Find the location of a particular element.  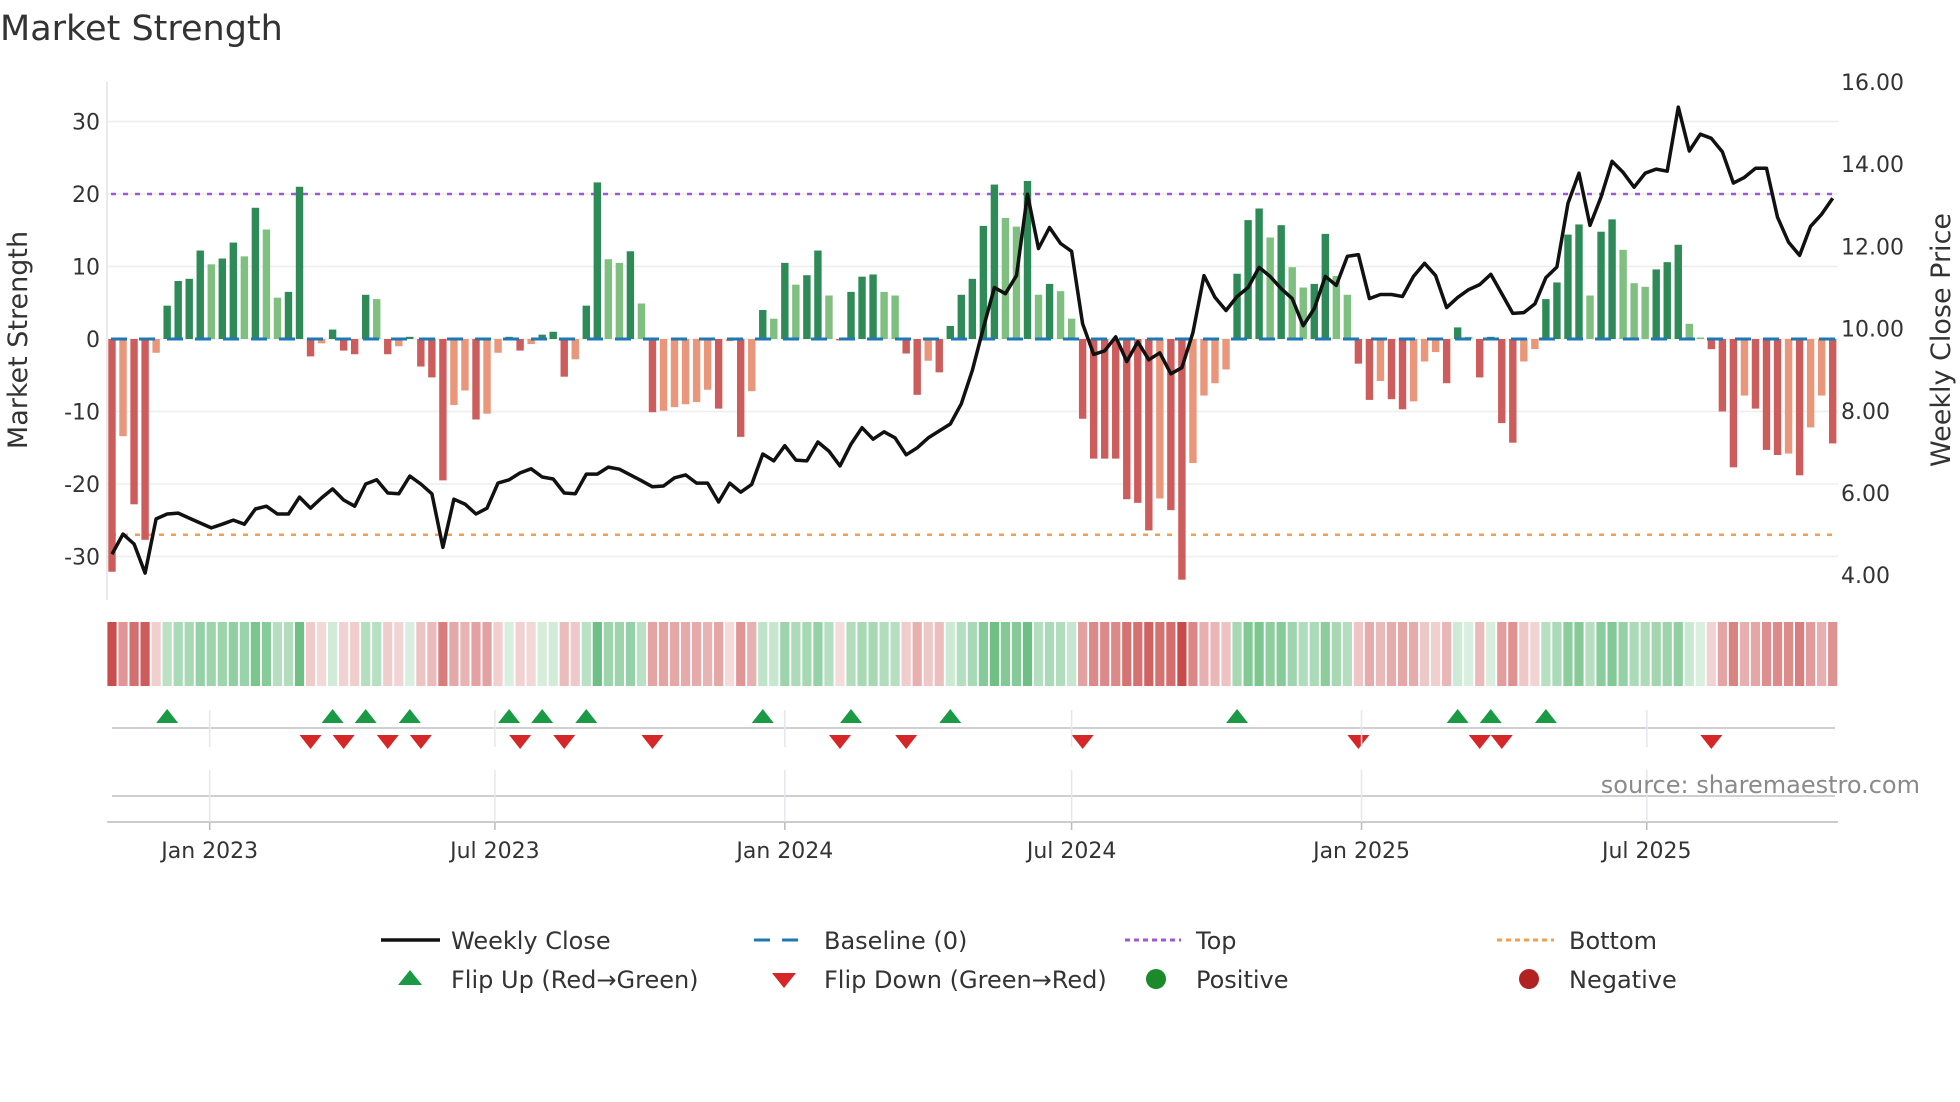

flip-up-marker is located at coordinates (1490, 716).